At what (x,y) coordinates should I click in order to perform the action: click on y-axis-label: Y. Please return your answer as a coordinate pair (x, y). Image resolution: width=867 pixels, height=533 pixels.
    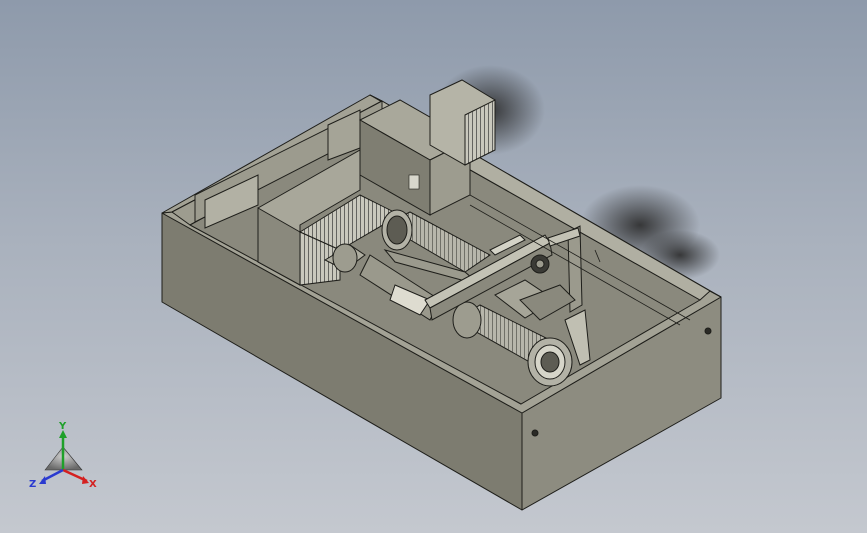
    Looking at the image, I should click on (62, 426).